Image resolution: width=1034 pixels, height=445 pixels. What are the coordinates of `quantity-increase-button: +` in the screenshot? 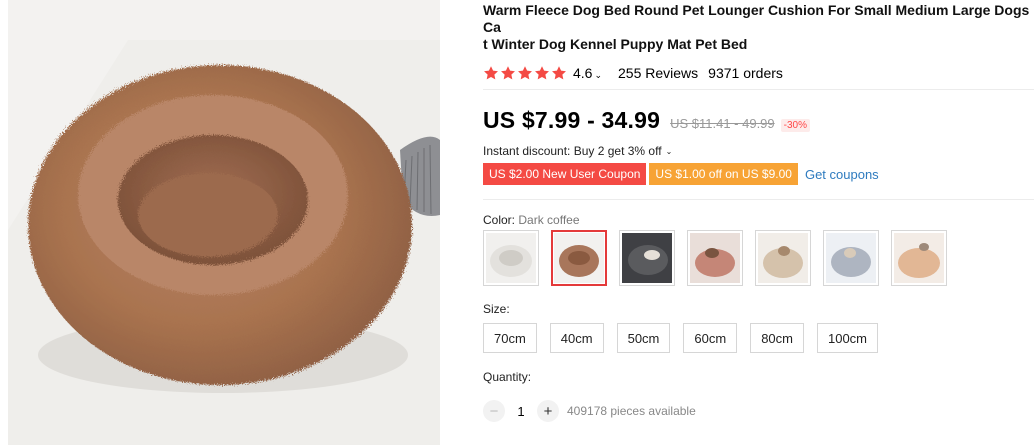 It's located at (548, 411).